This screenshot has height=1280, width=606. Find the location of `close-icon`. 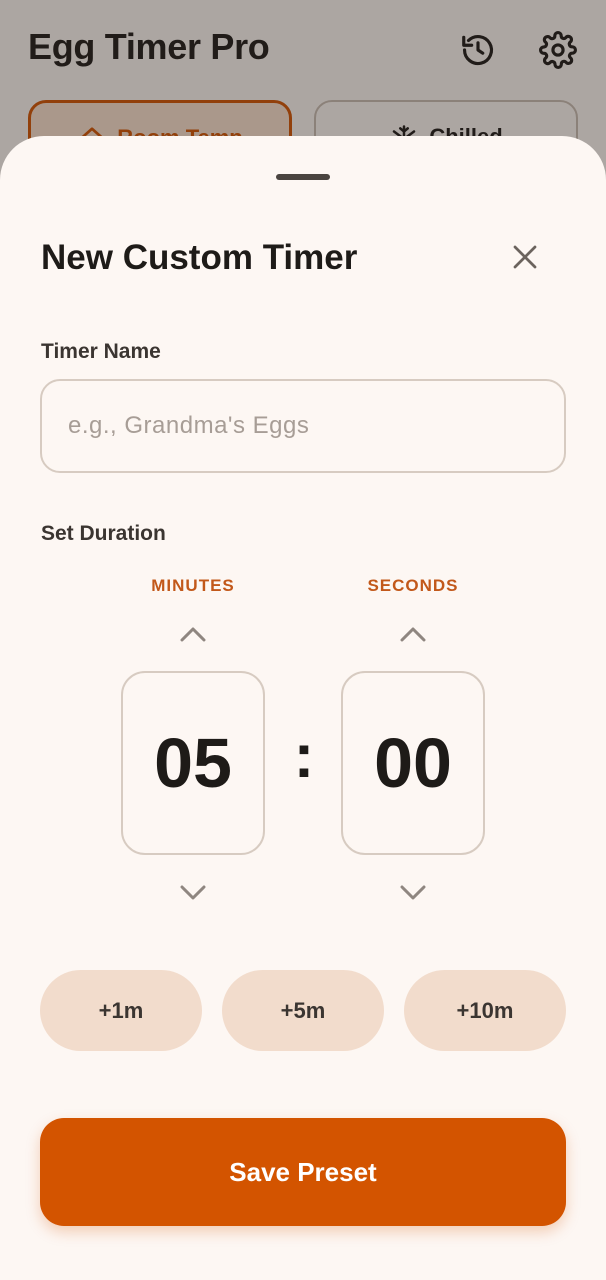

close-icon is located at coordinates (525, 257).